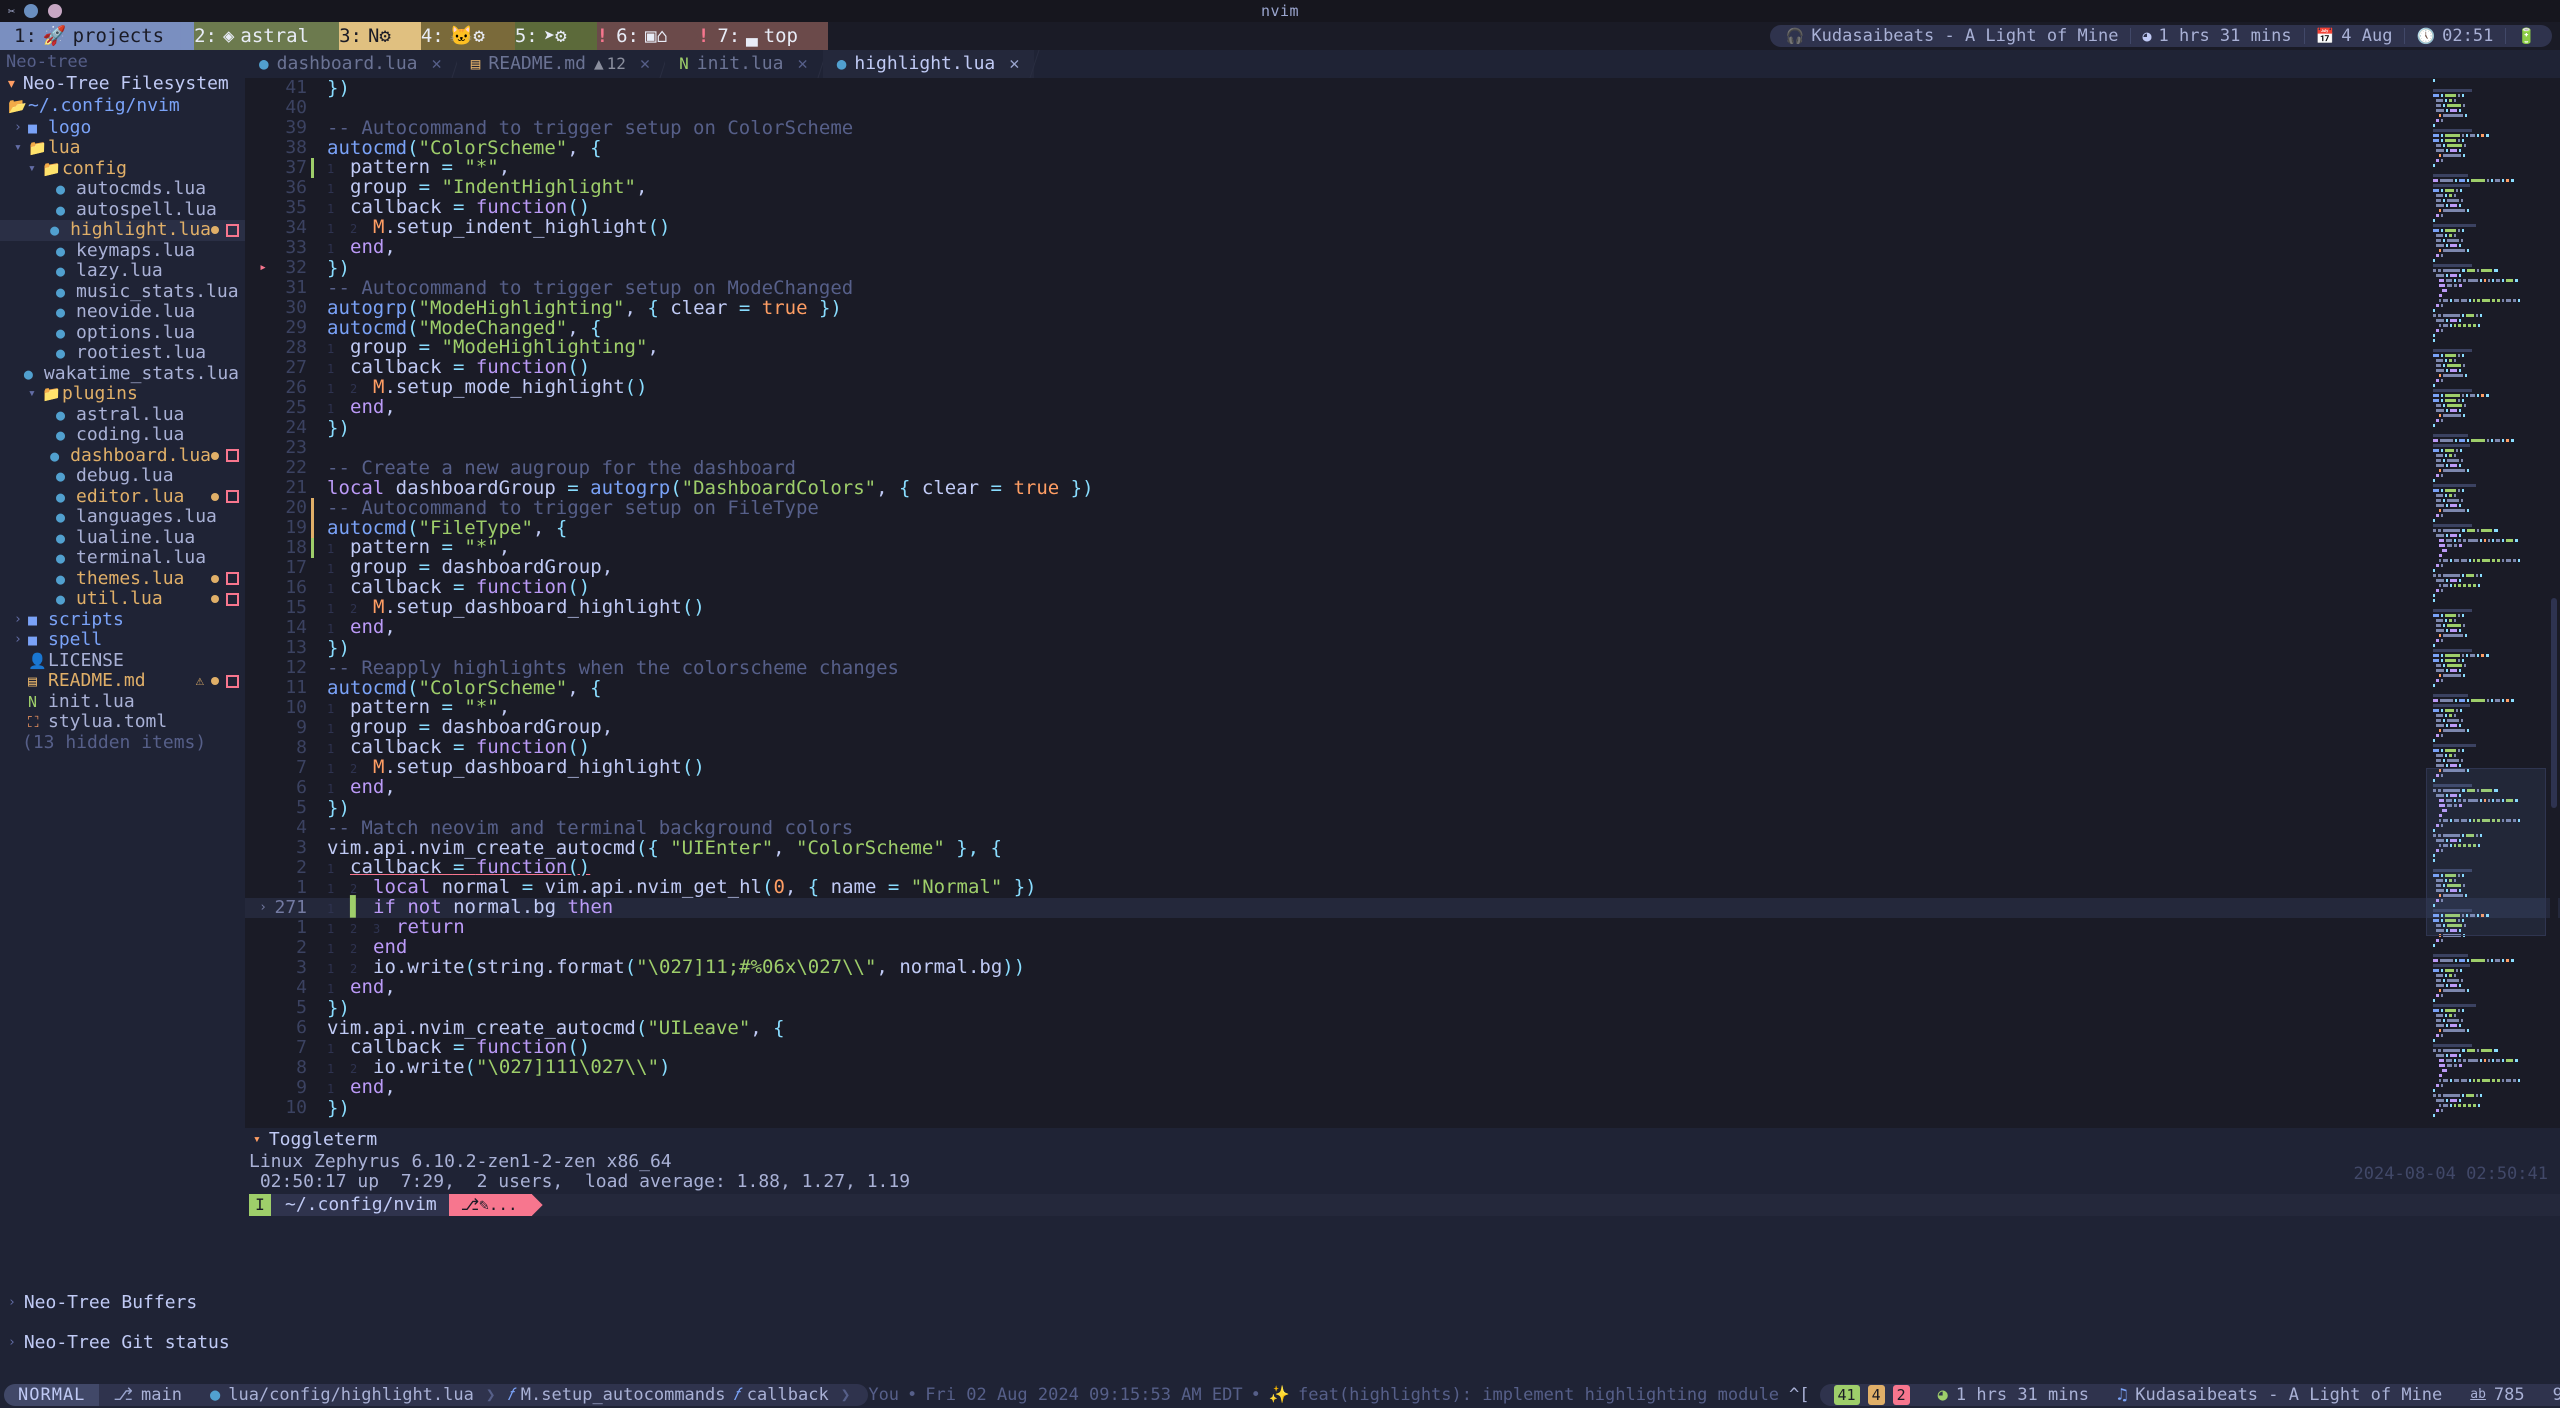 The height and width of the screenshot is (1408, 2560). I want to click on buffer-tab-2: Ninit.lua ✕, so click(743, 64).